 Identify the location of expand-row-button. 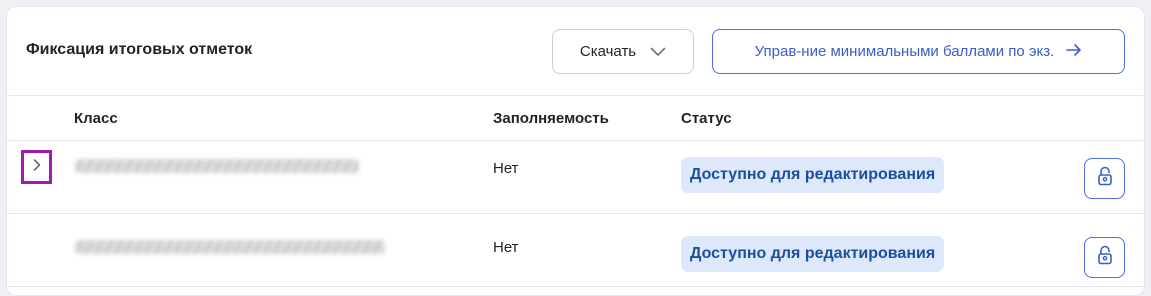
(36, 167).